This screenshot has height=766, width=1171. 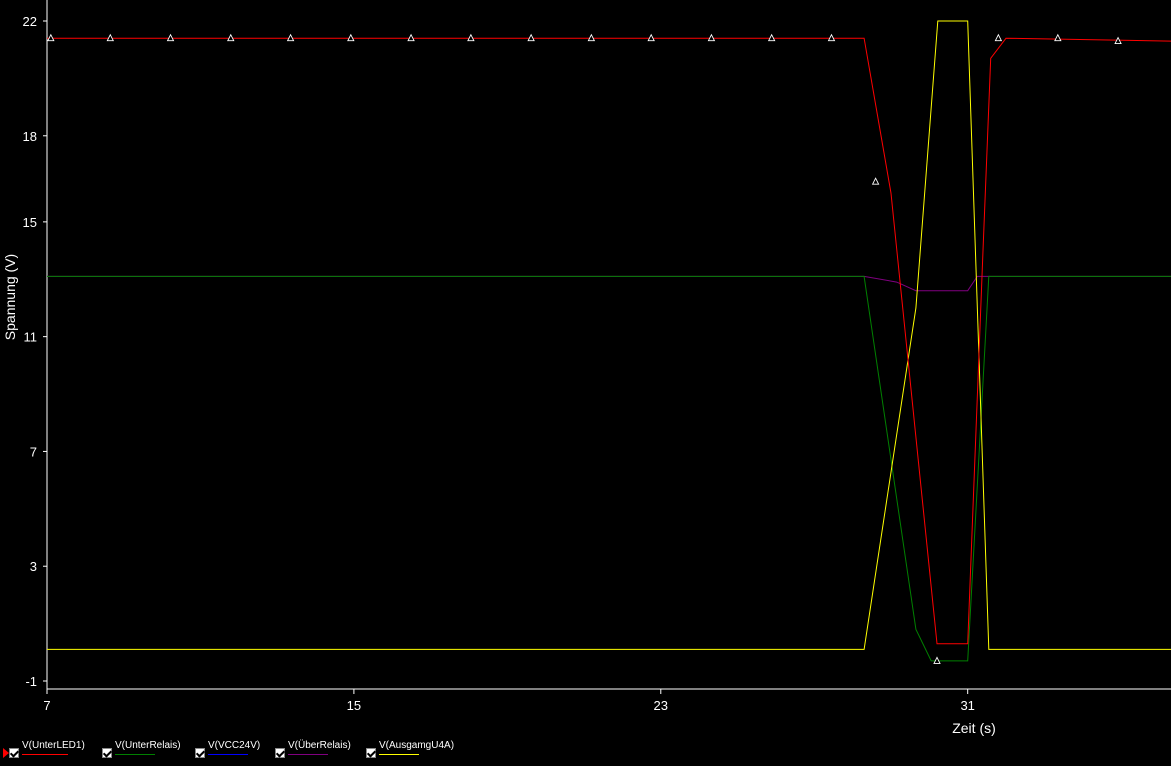 I want to click on x-tick-label: 7, so click(x=46, y=705).